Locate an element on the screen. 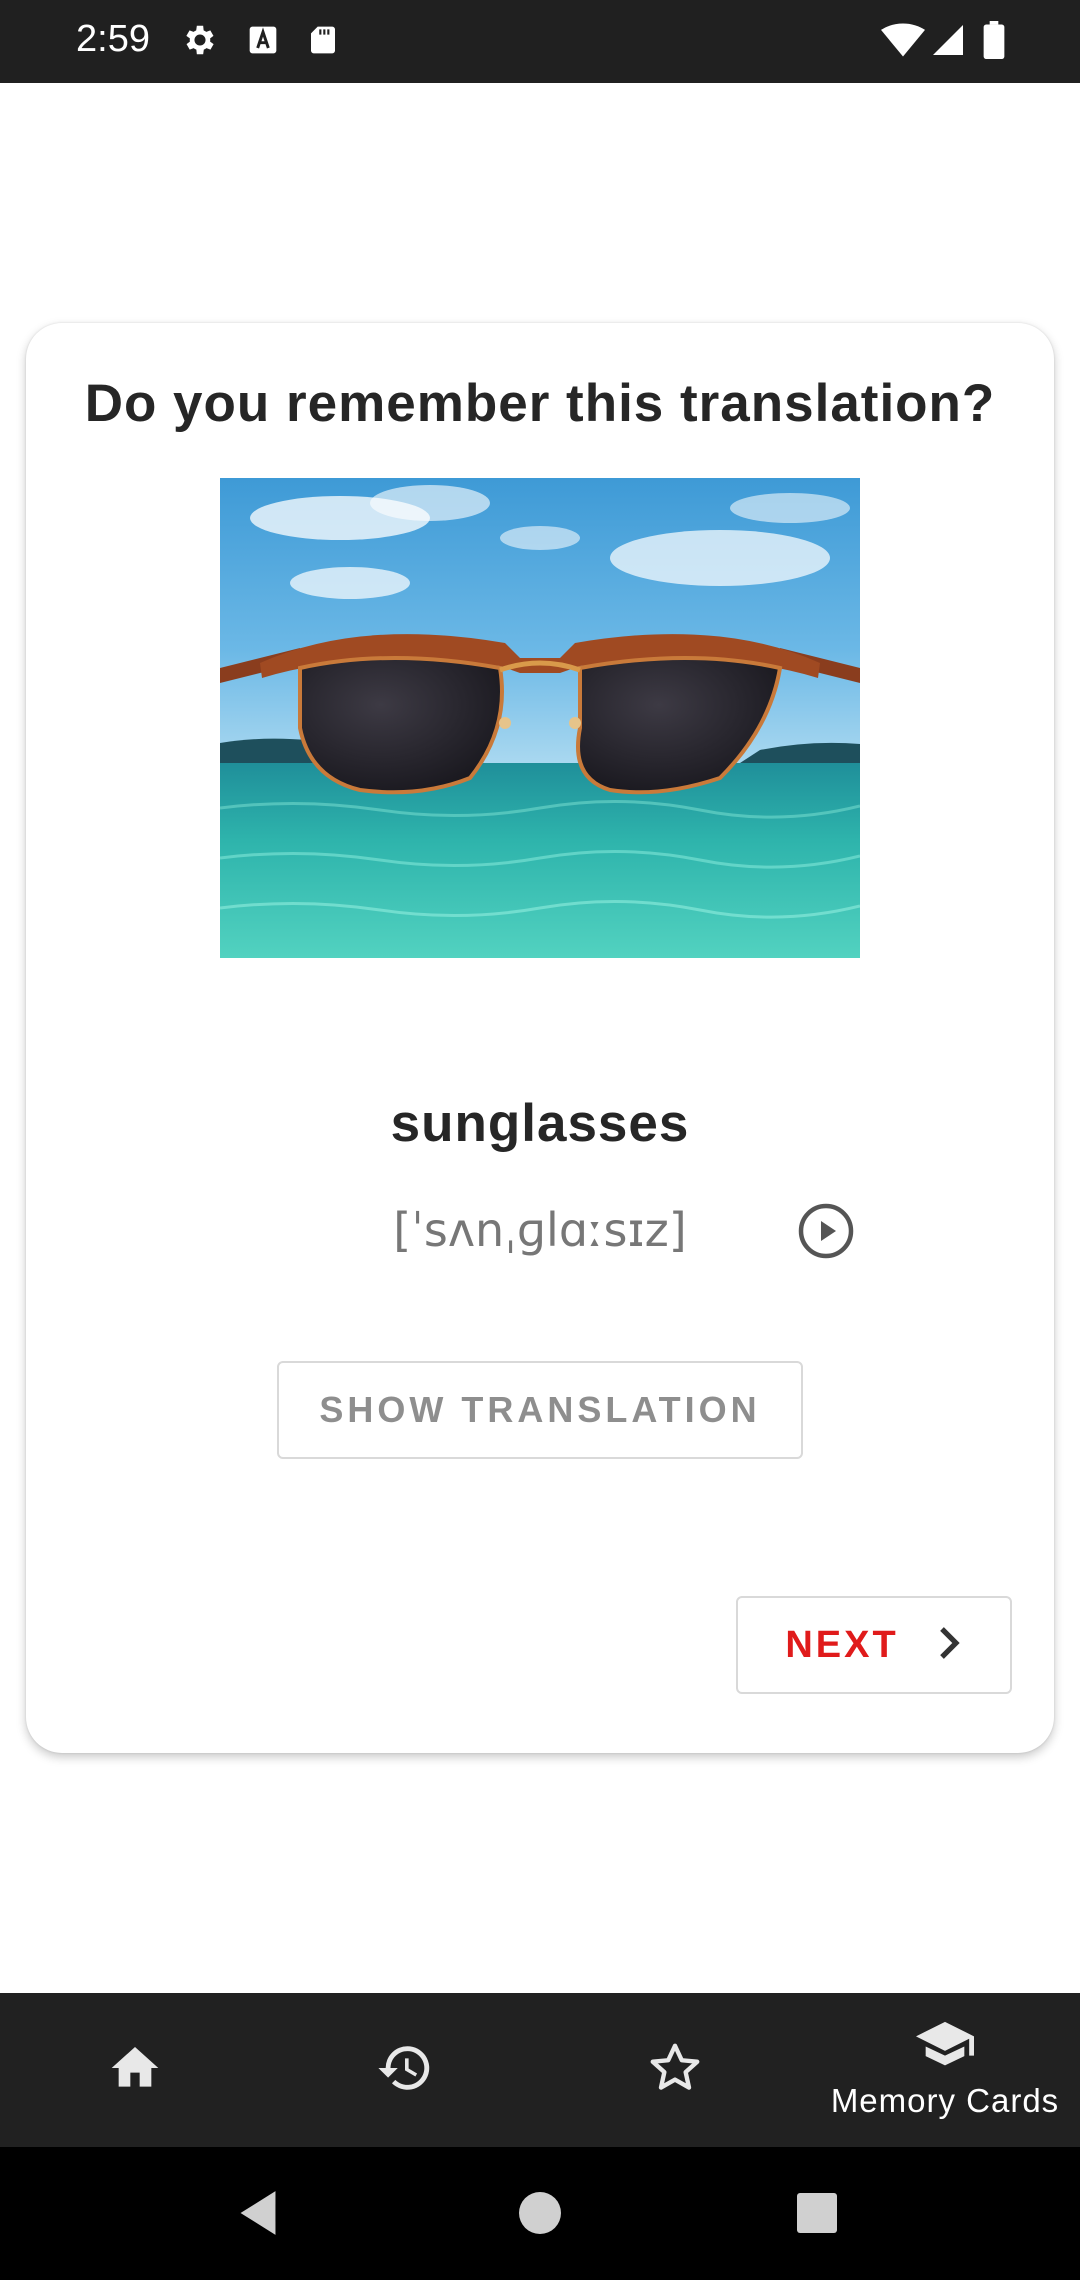 This screenshot has height=2280, width=1080. status-time: 2:59 is located at coordinates (113, 39).